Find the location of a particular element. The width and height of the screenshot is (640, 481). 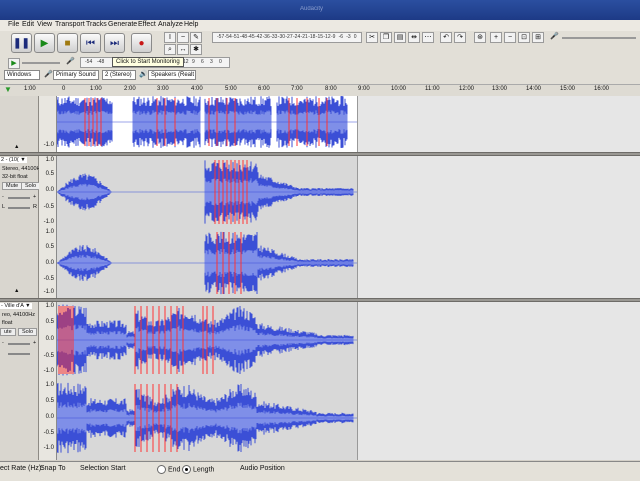

mic-icon: 🎤 is located at coordinates (554, 36).